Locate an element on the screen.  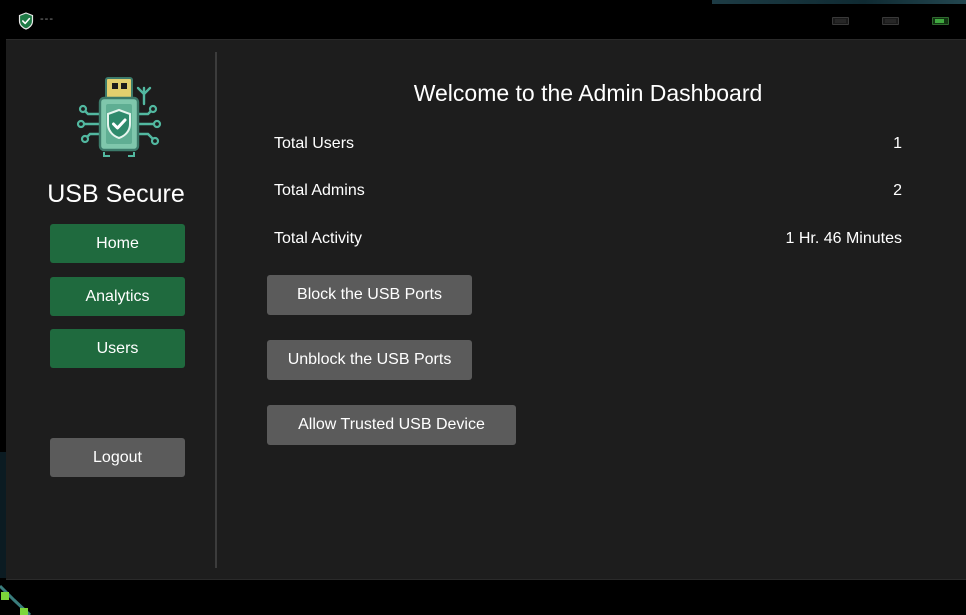
window-bottom-edge is located at coordinates (486, 579).